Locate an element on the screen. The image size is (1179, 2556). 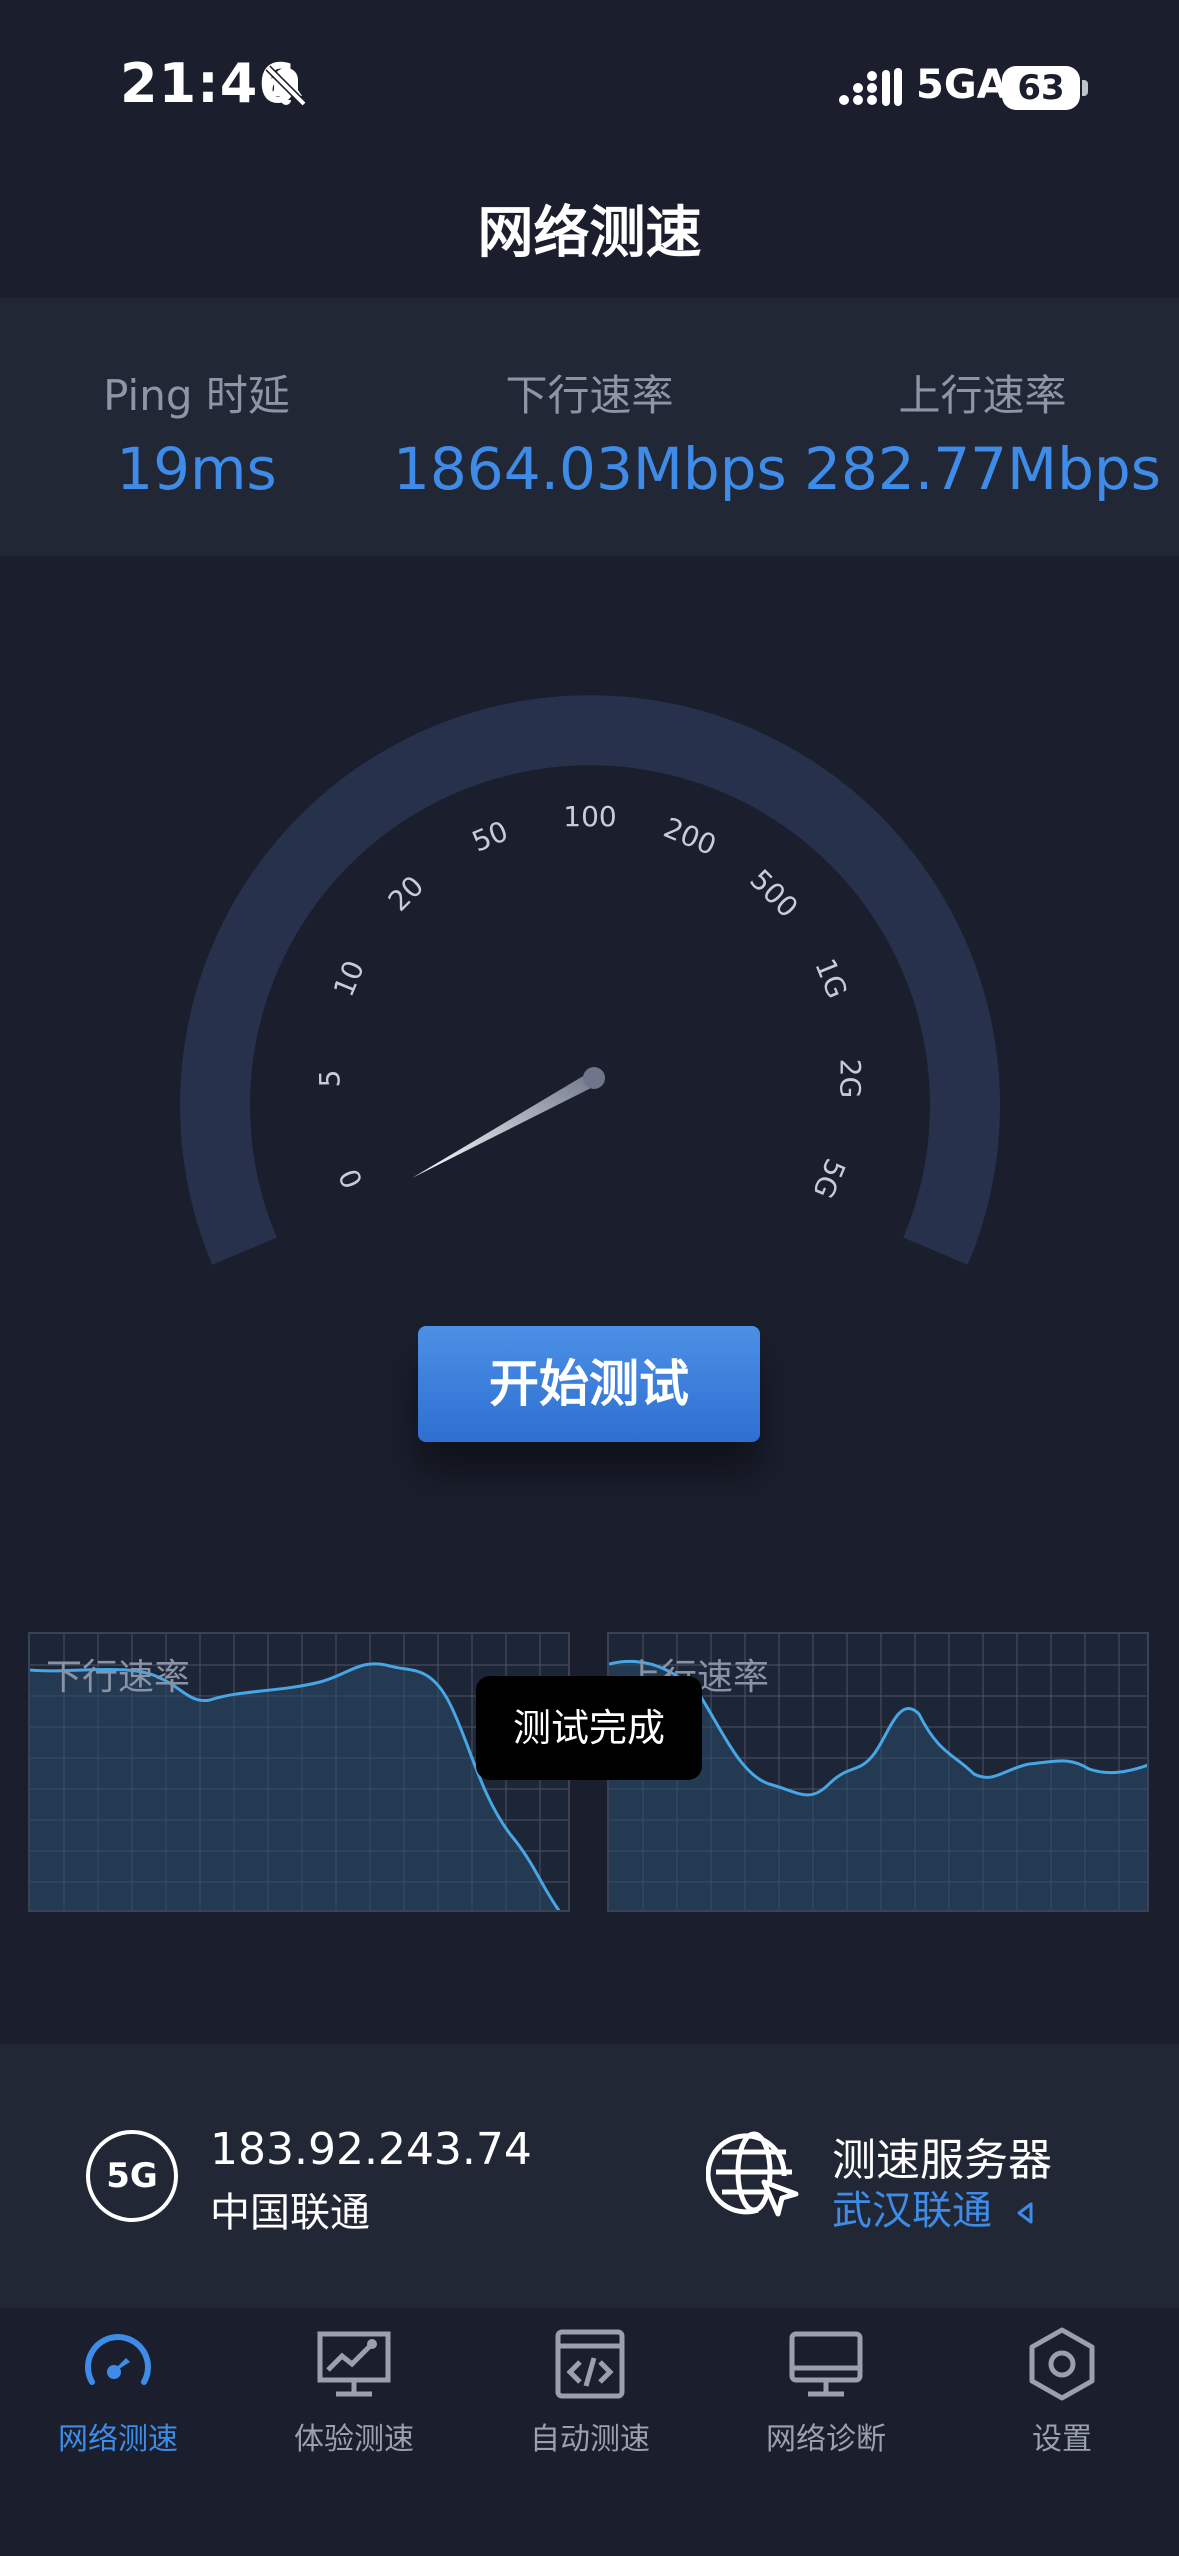
ip-address: 183.92.243.74 is located at coordinates (371, 2149).